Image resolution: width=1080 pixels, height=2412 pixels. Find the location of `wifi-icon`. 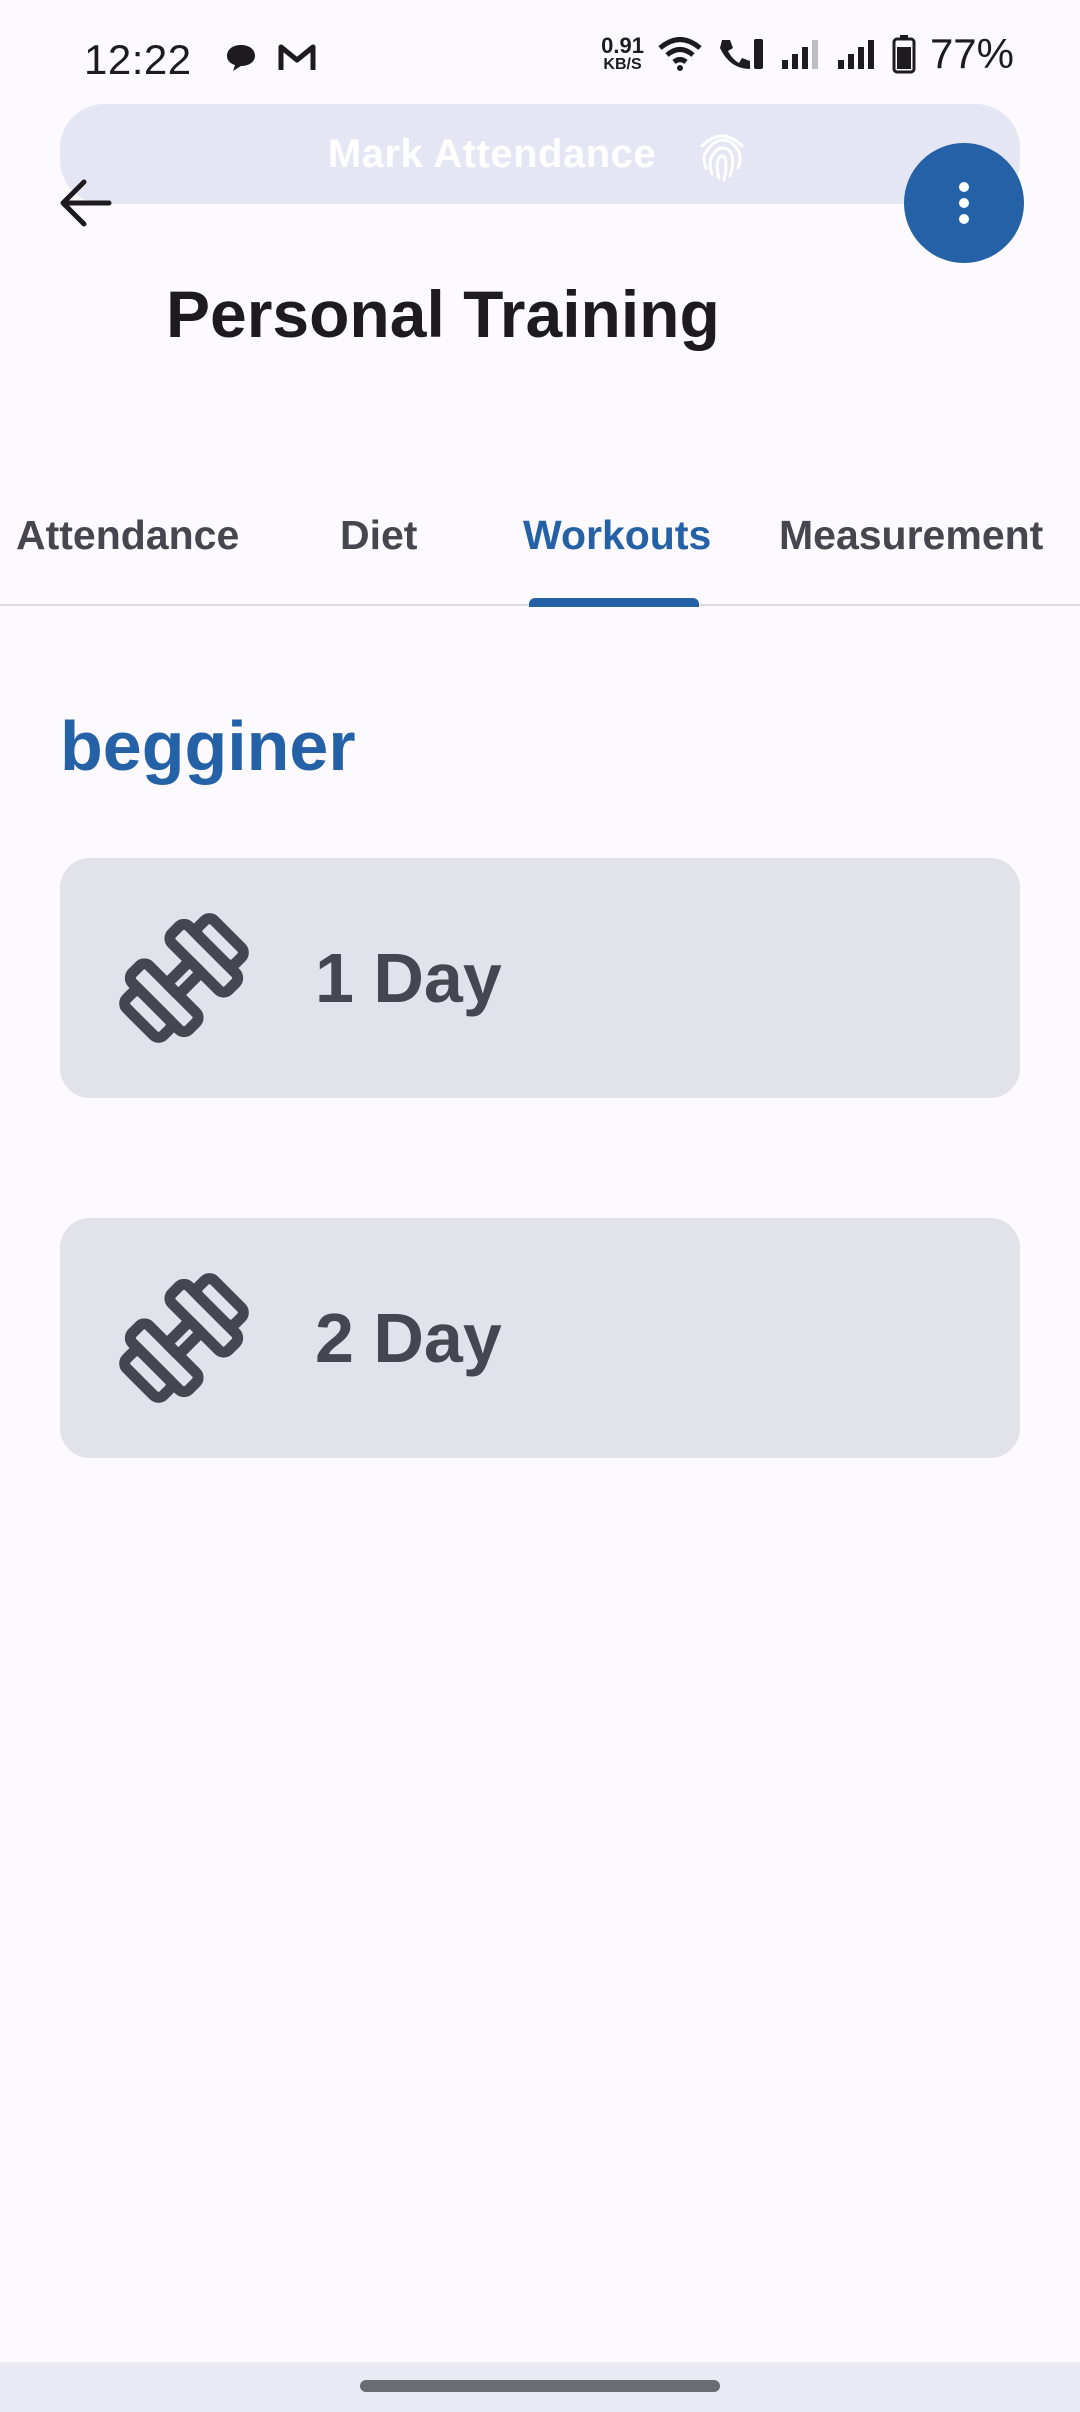

wifi-icon is located at coordinates (680, 54).